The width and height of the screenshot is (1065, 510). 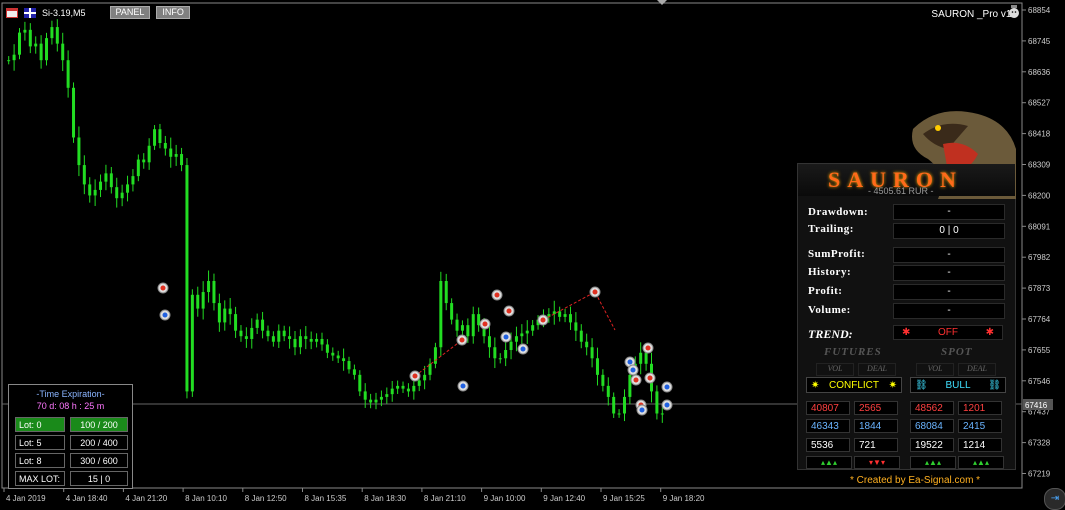 What do you see at coordinates (974, 14) in the screenshot?
I see `ea-title: SAURON _Pro v15` at bounding box center [974, 14].